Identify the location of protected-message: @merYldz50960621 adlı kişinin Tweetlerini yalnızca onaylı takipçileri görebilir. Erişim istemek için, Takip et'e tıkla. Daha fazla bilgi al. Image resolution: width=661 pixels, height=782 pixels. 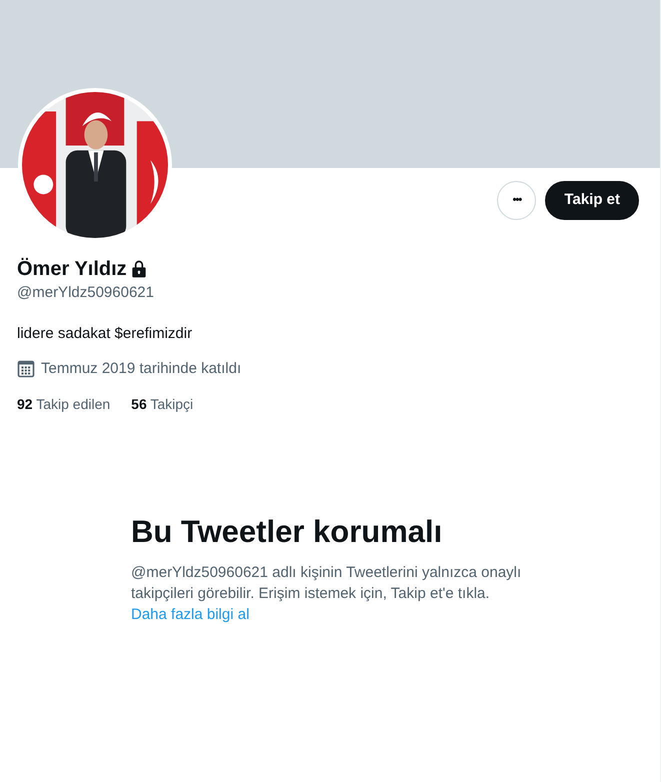
(326, 594).